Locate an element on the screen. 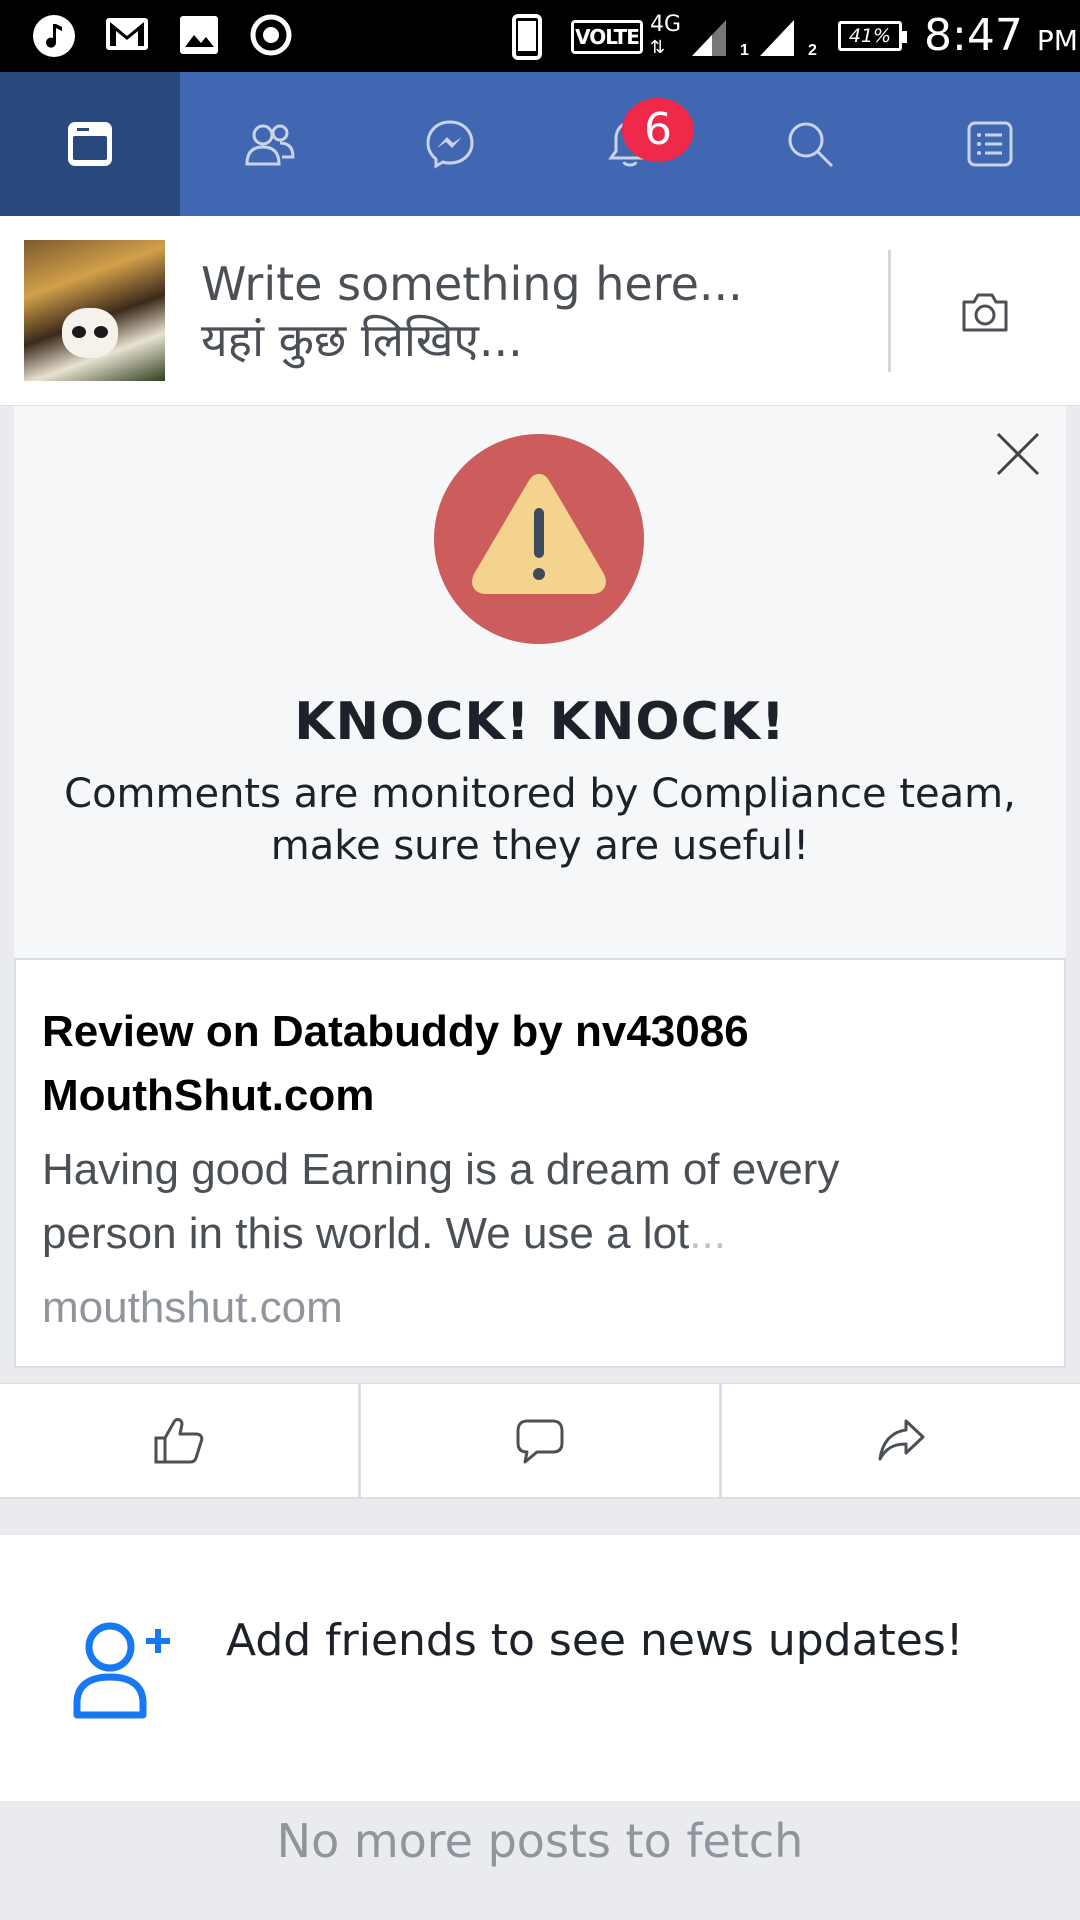 Image resolution: width=1080 pixels, height=1920 pixels. like-icon is located at coordinates (179, 1440).